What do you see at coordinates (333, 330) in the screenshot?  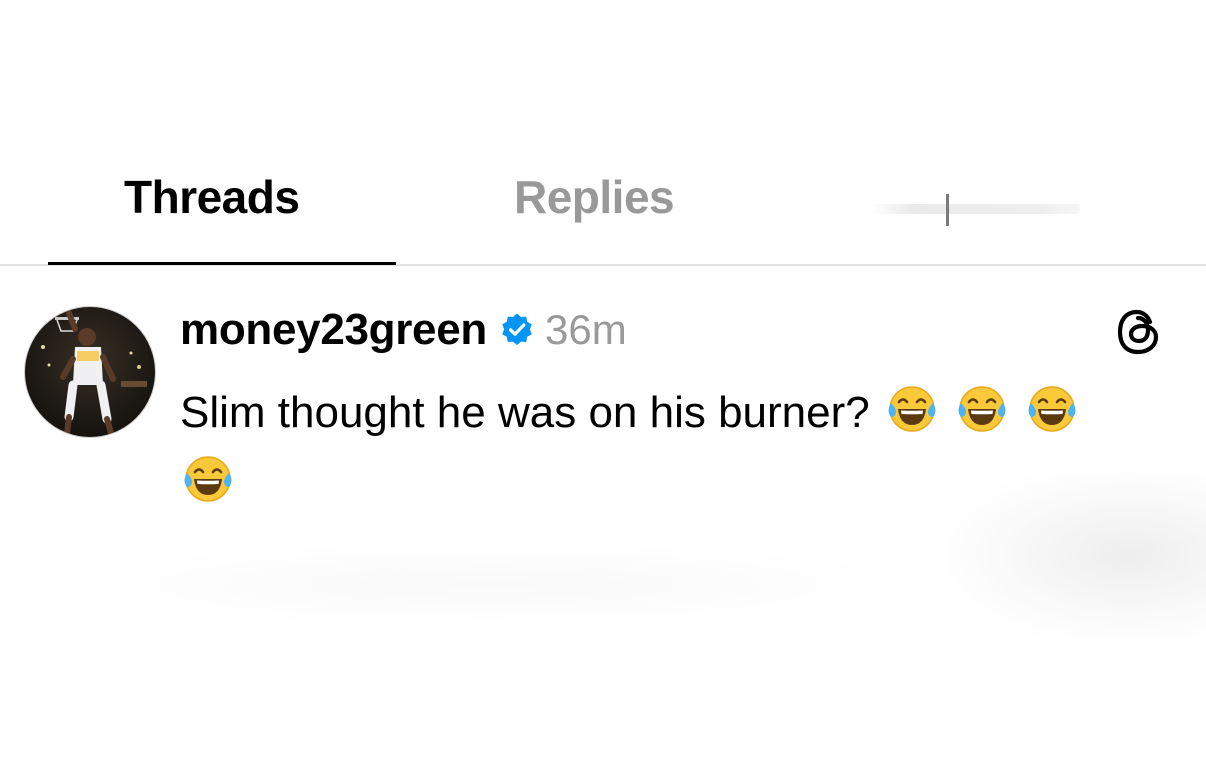 I see `username: money23green` at bounding box center [333, 330].